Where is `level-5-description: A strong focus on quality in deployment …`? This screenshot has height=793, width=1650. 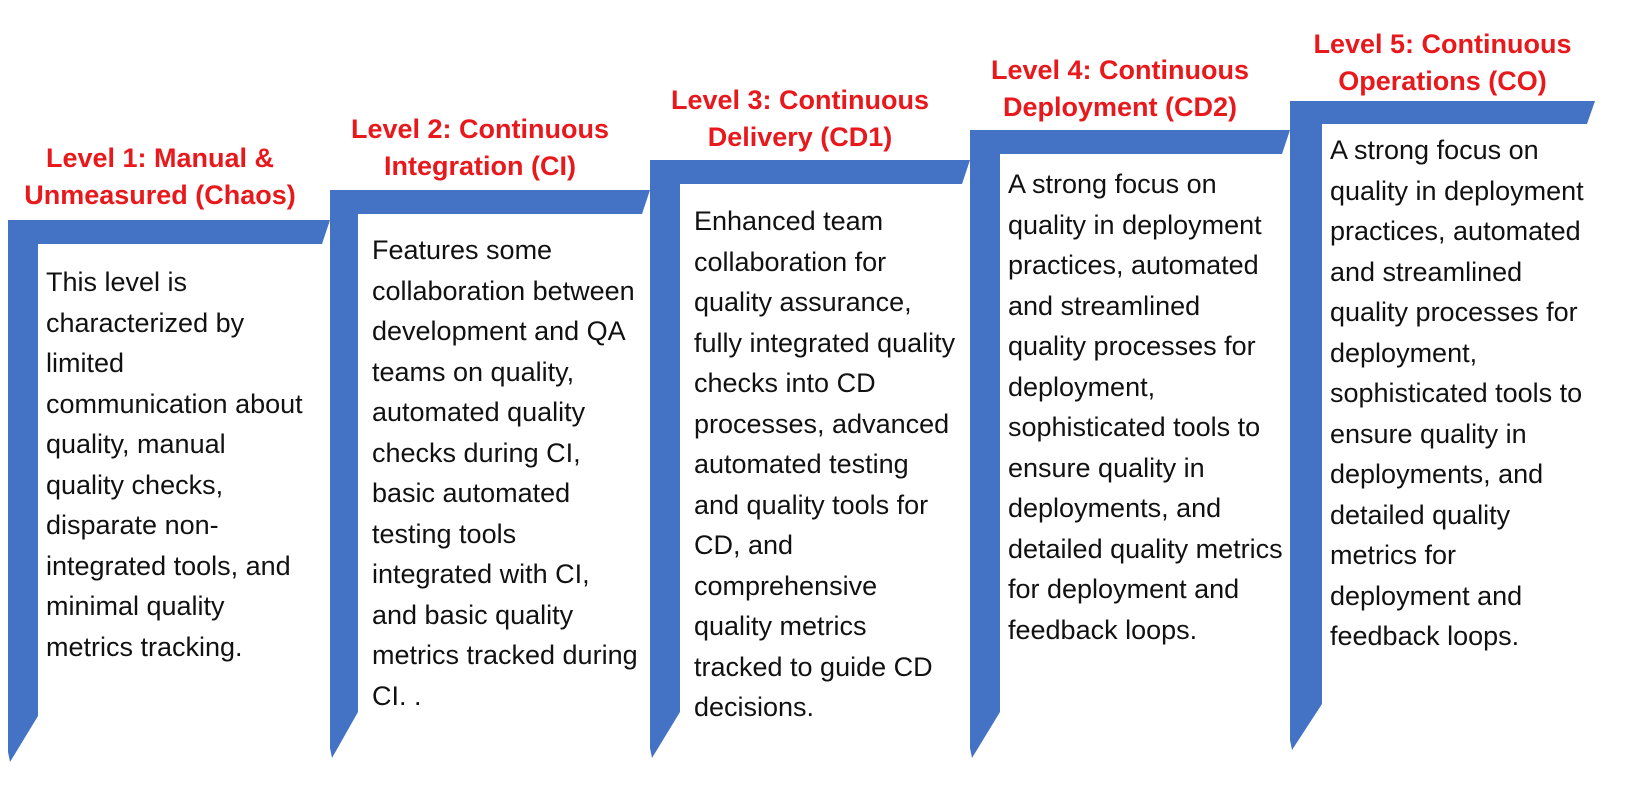 level-5-description: A strong focus on quality in deployment … is located at coordinates (1457, 393).